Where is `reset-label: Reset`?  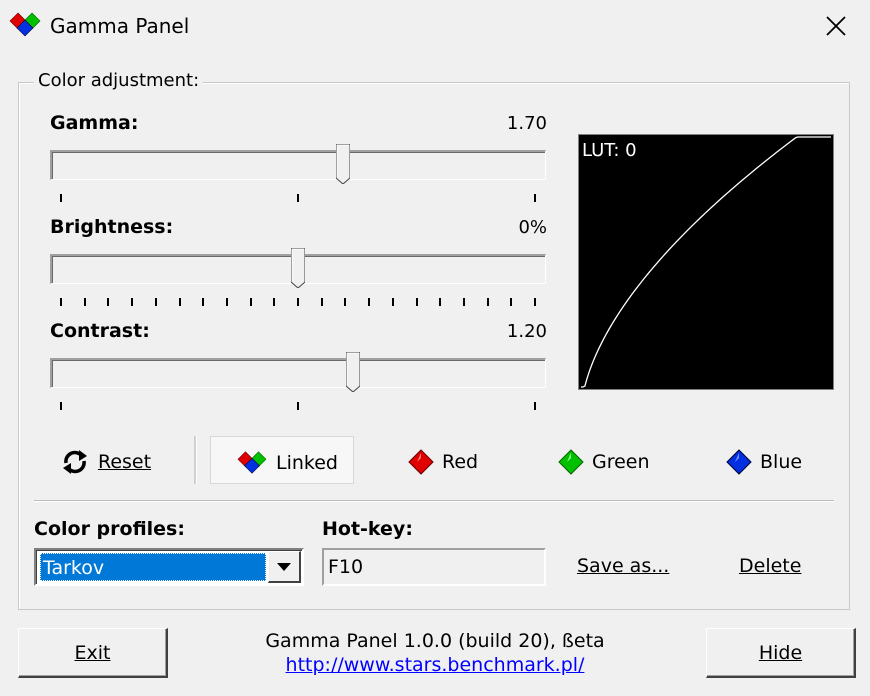
reset-label: Reset is located at coordinates (125, 462).